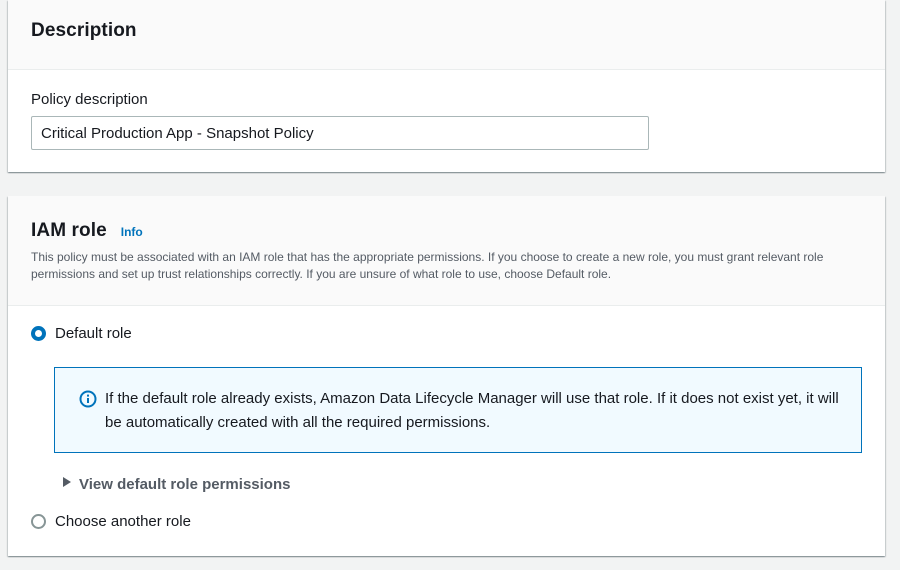 Image resolution: width=900 pixels, height=570 pixels. I want to click on description-title: Description, so click(84, 30).